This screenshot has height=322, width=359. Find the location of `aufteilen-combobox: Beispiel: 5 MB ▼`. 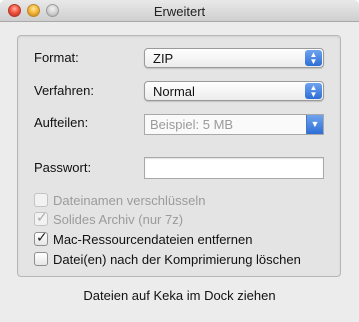

aufteilen-combobox: Beispiel: 5 MB ▼ is located at coordinates (234, 124).